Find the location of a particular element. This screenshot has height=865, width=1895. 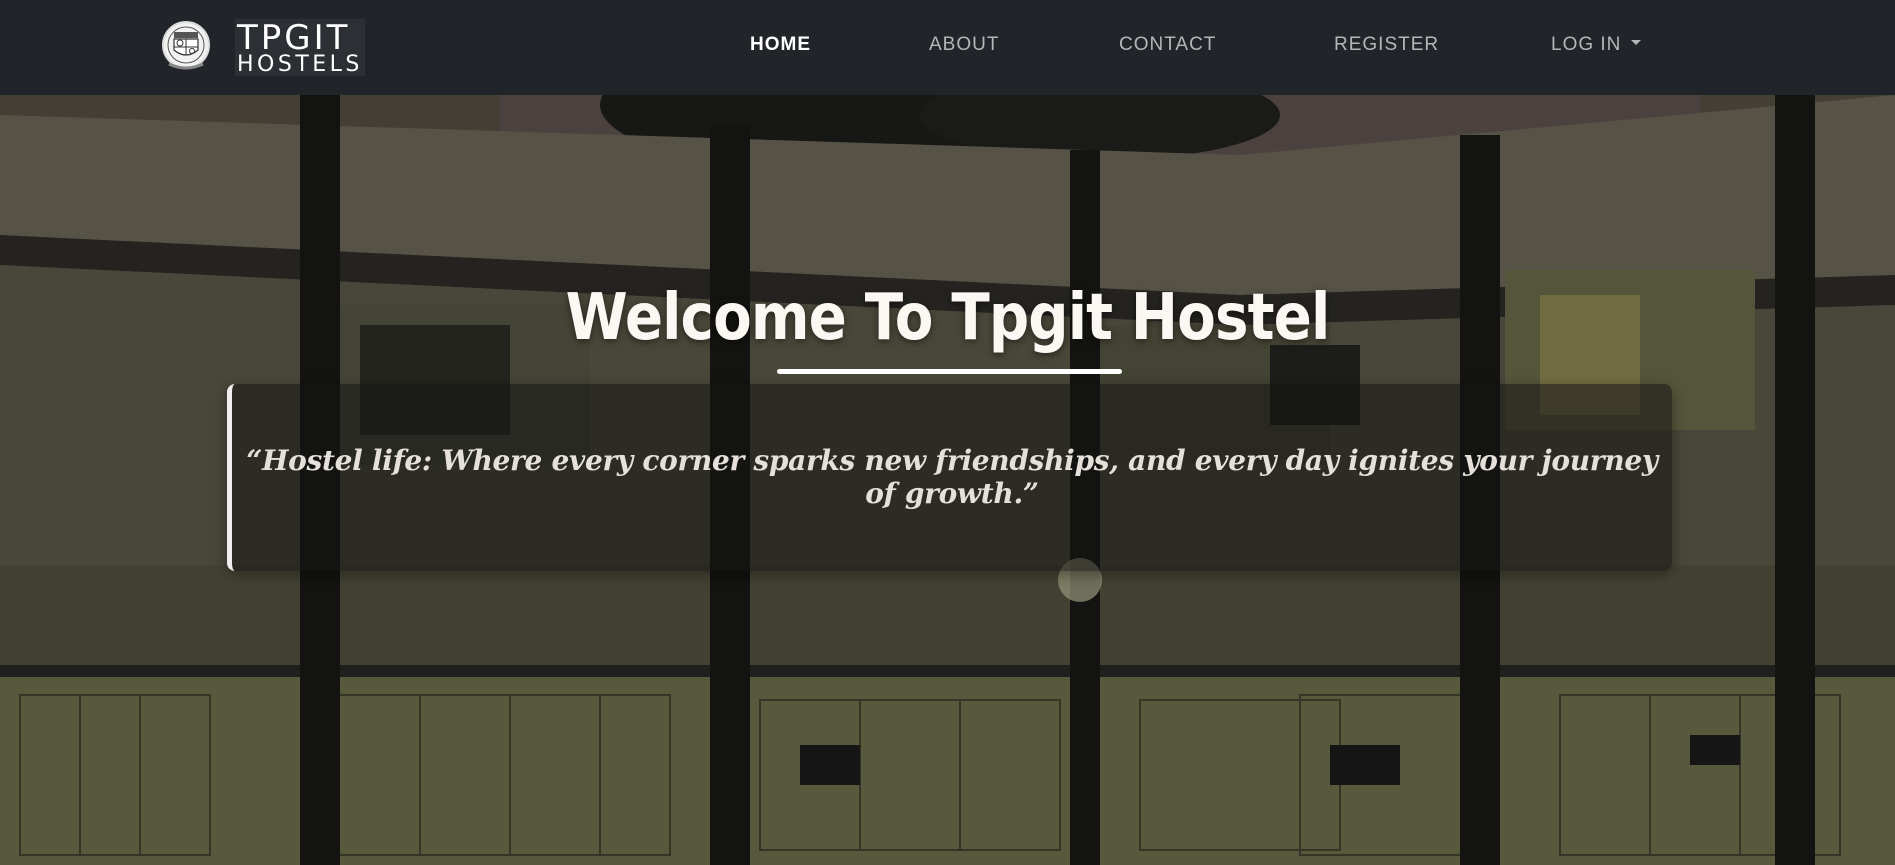

nav-contact-link: CONTACT is located at coordinates (1167, 45).